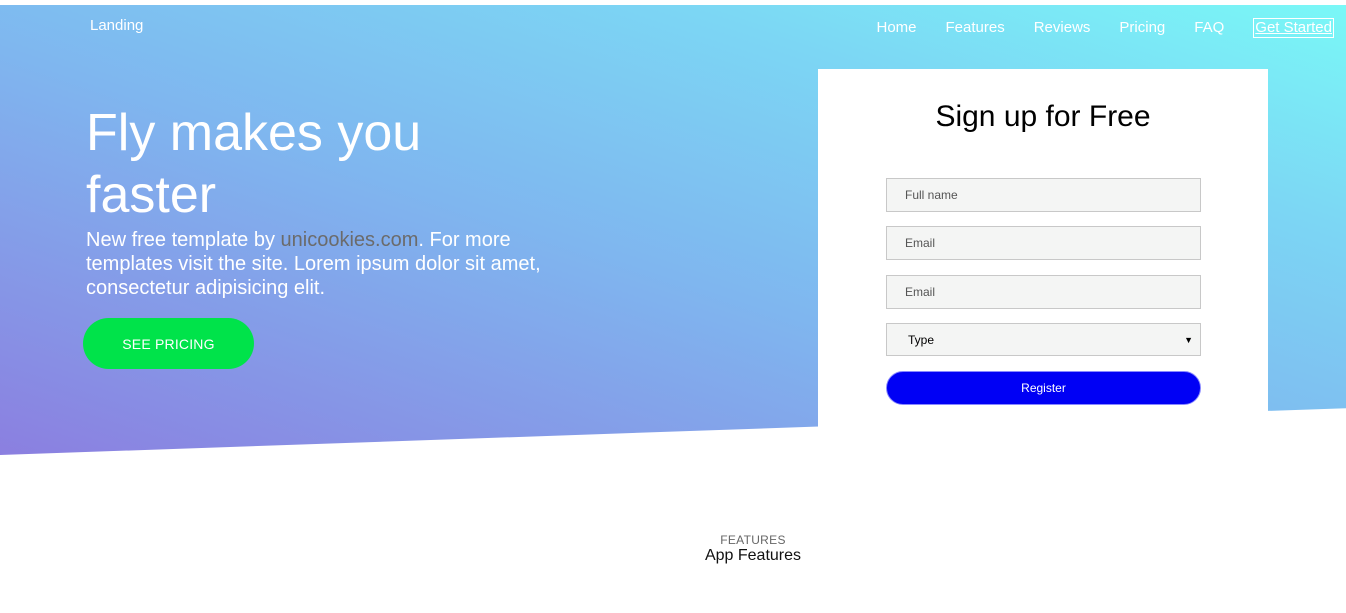 The image size is (1346, 613). I want to click on email-input, so click(1043, 243).